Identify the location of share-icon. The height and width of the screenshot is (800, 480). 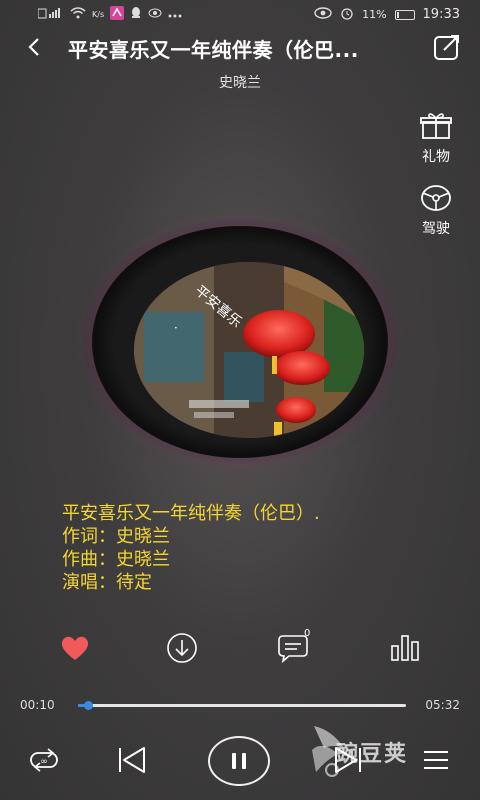
(446, 47).